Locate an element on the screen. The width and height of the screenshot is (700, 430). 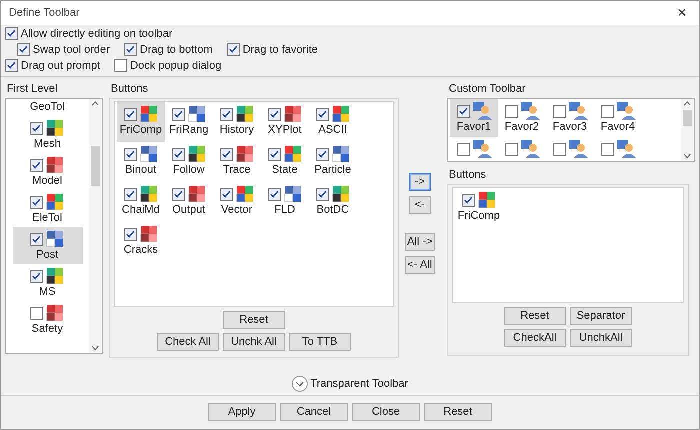
item-label: BotDC is located at coordinates (333, 210).